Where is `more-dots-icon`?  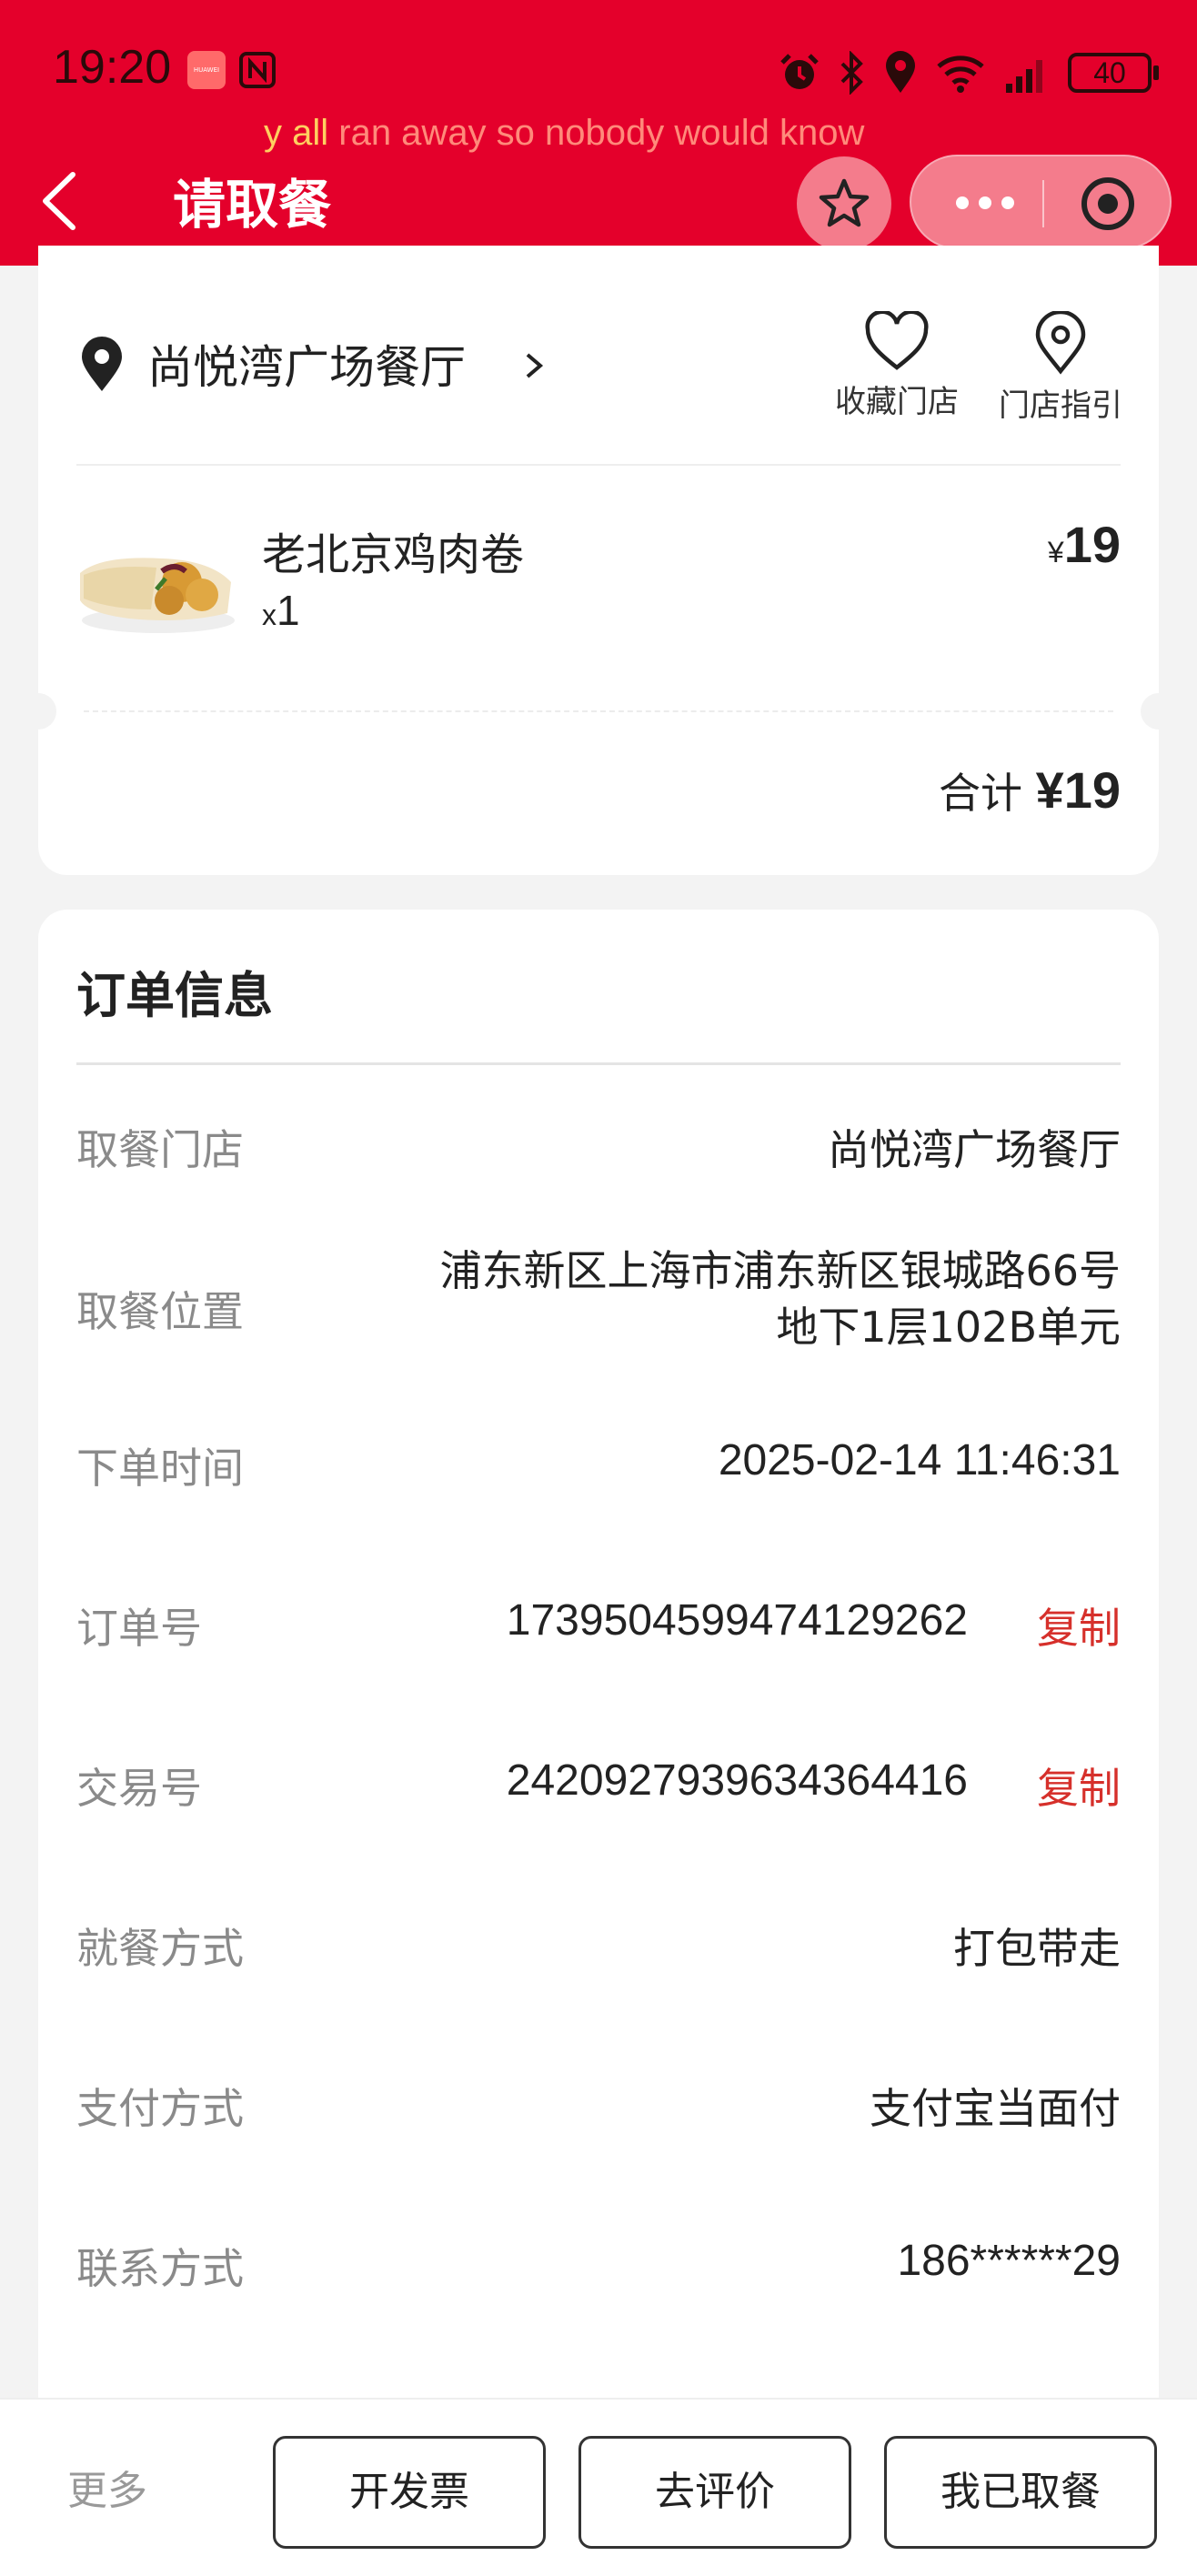
more-dots-icon is located at coordinates (985, 202).